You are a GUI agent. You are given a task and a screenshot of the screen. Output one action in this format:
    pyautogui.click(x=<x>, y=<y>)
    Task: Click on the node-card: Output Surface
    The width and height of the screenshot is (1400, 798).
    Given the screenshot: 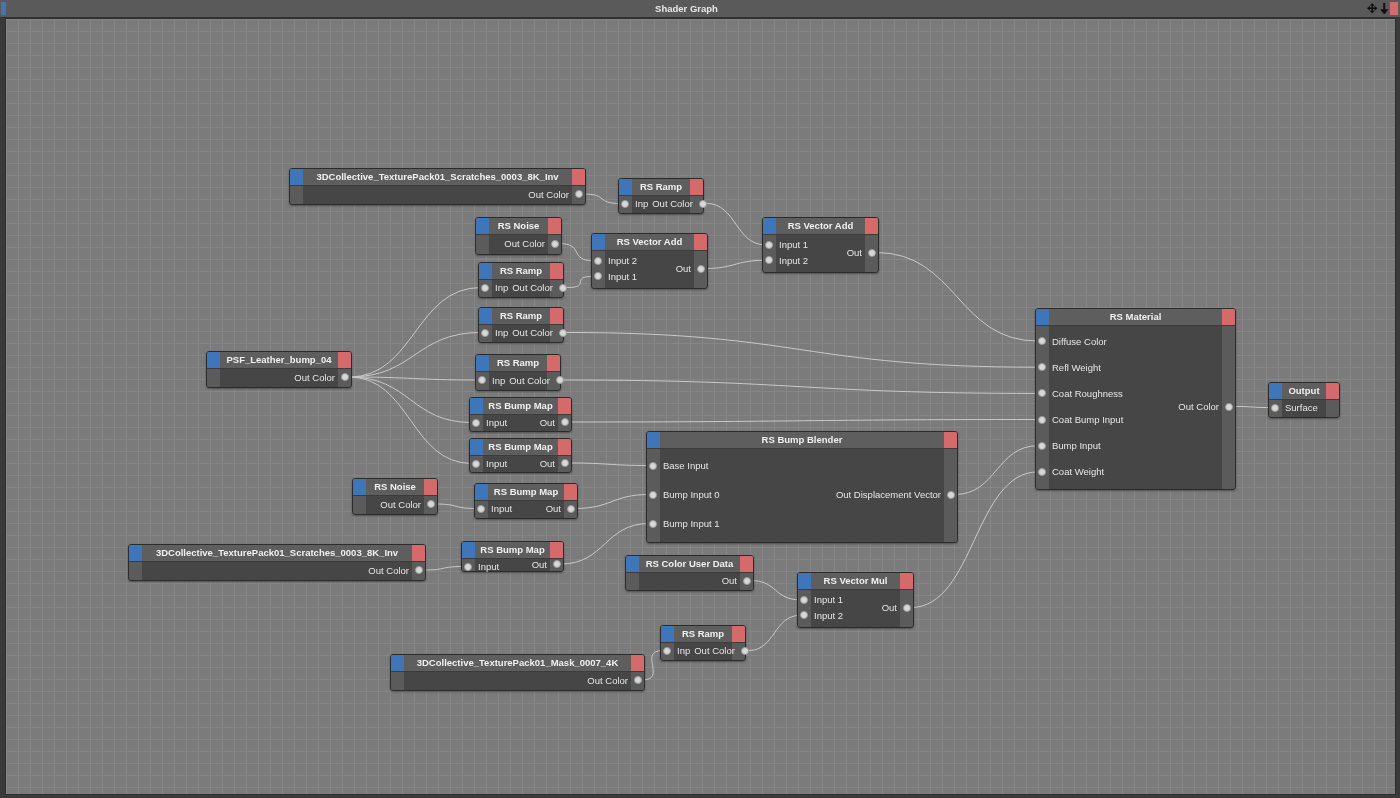 What is the action you would take?
    pyautogui.click(x=1304, y=400)
    